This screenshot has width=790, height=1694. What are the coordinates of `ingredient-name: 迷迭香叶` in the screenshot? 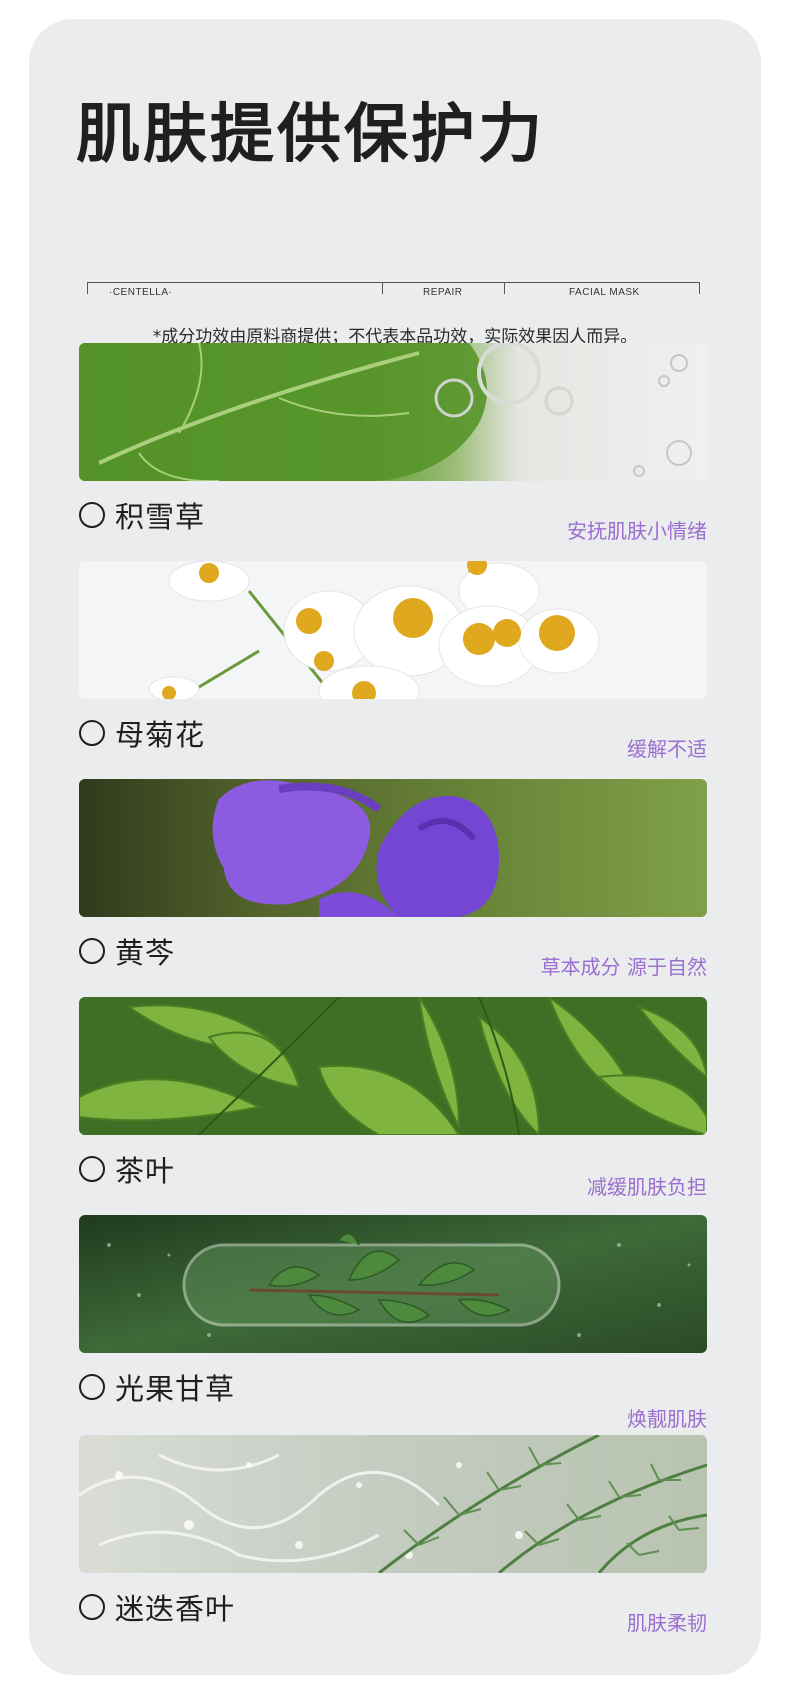 It's located at (175, 1609).